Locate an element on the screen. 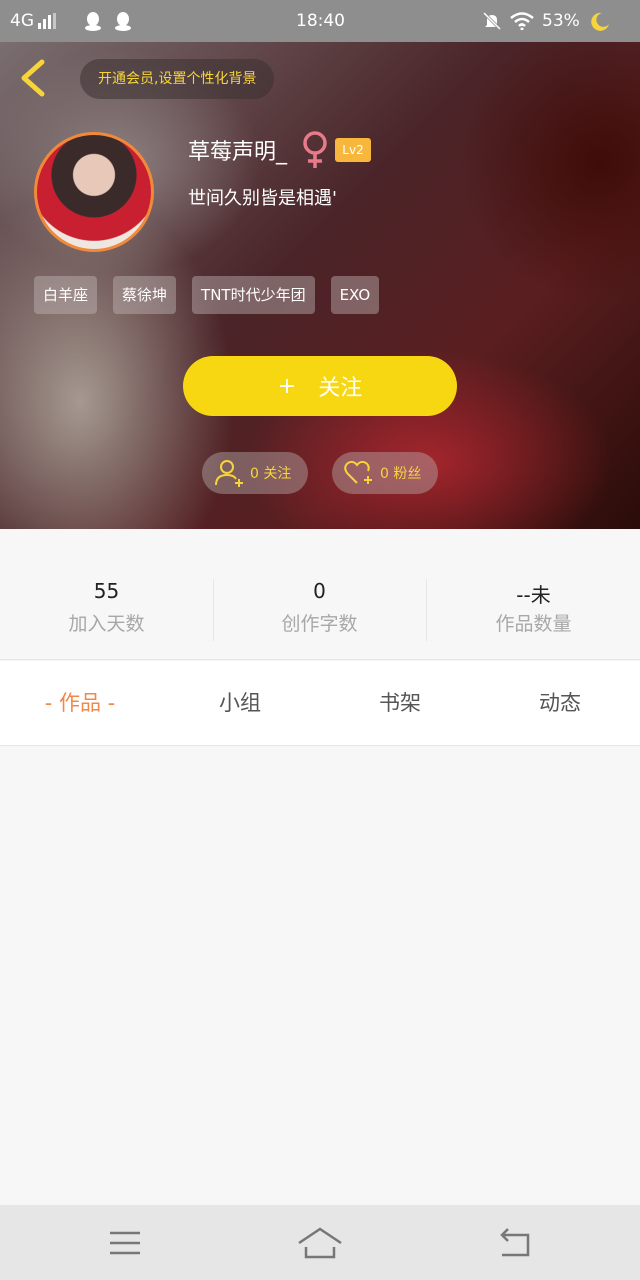  battery-text: 53% is located at coordinates (561, 21).